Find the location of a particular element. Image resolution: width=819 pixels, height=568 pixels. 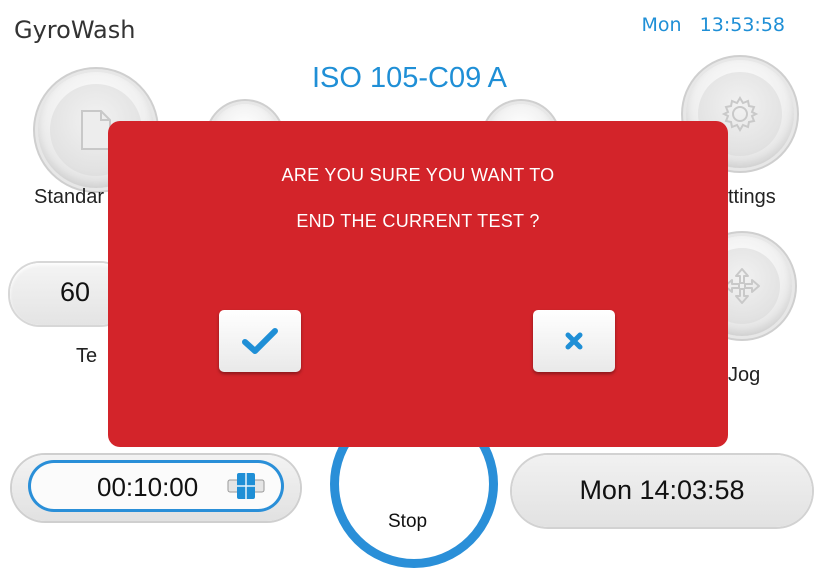

timer-grid-icon is located at coordinates (246, 486).